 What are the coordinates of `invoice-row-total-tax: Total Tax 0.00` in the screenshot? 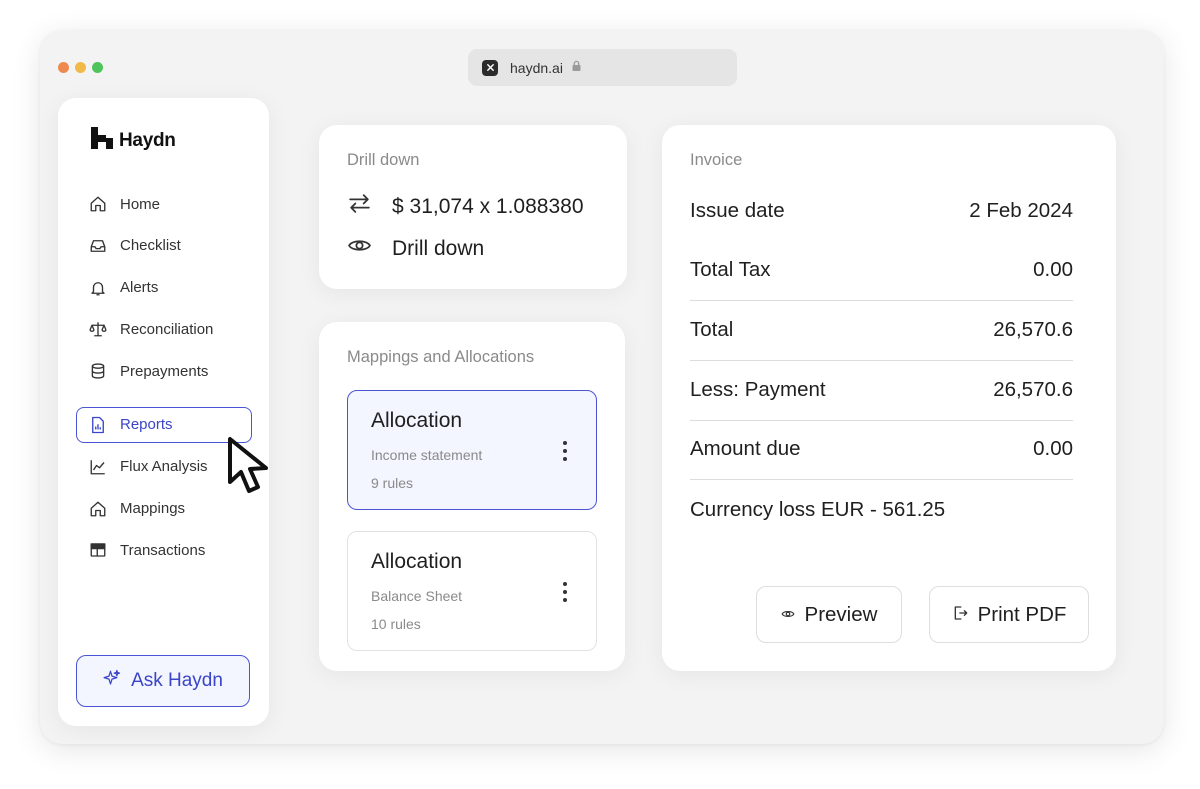 It's located at (881, 271).